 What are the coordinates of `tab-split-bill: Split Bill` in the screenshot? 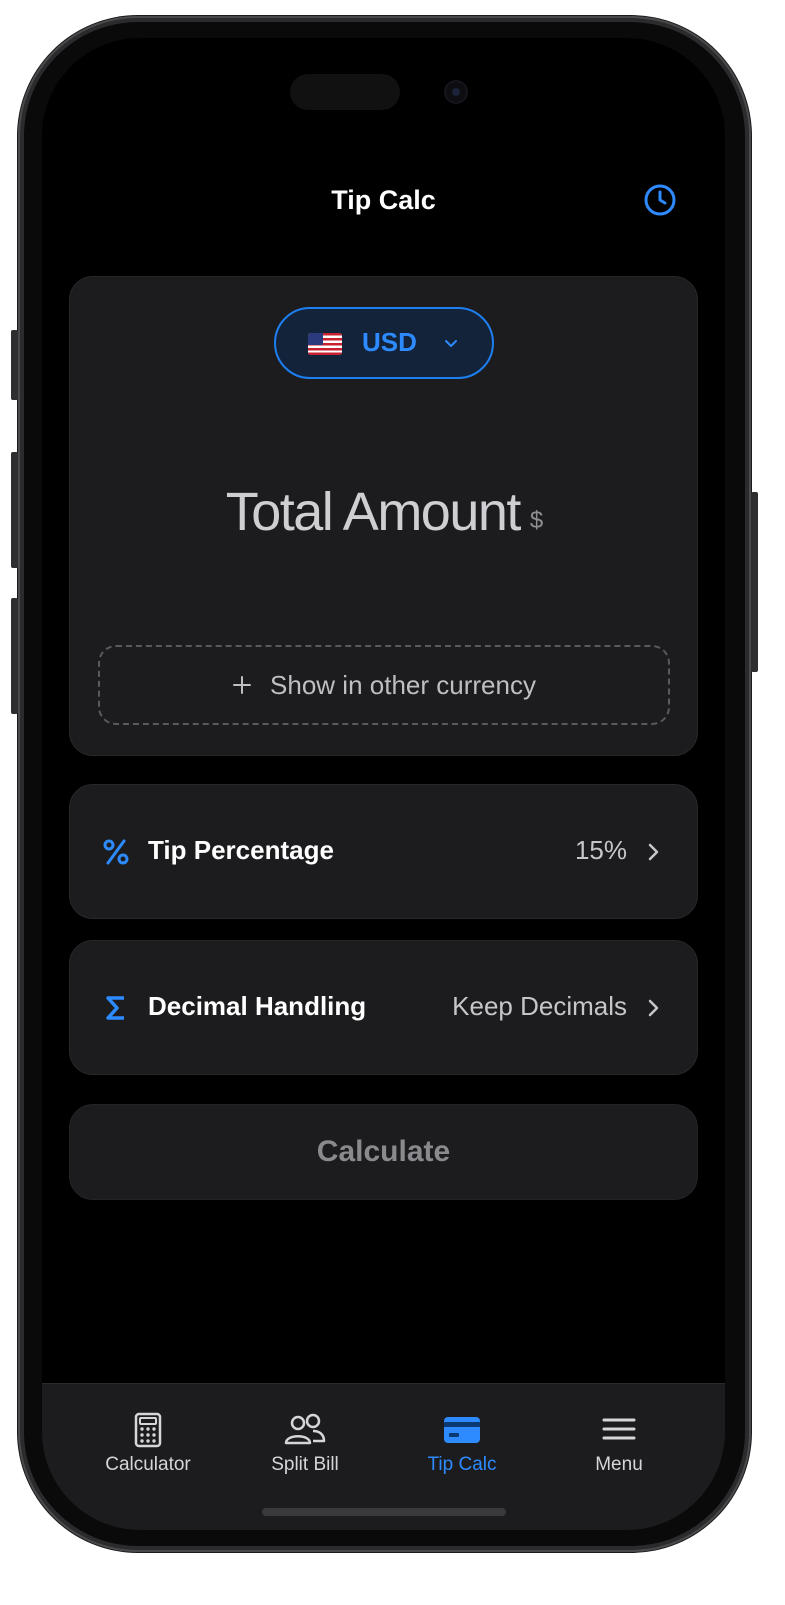 It's located at (305, 1452).